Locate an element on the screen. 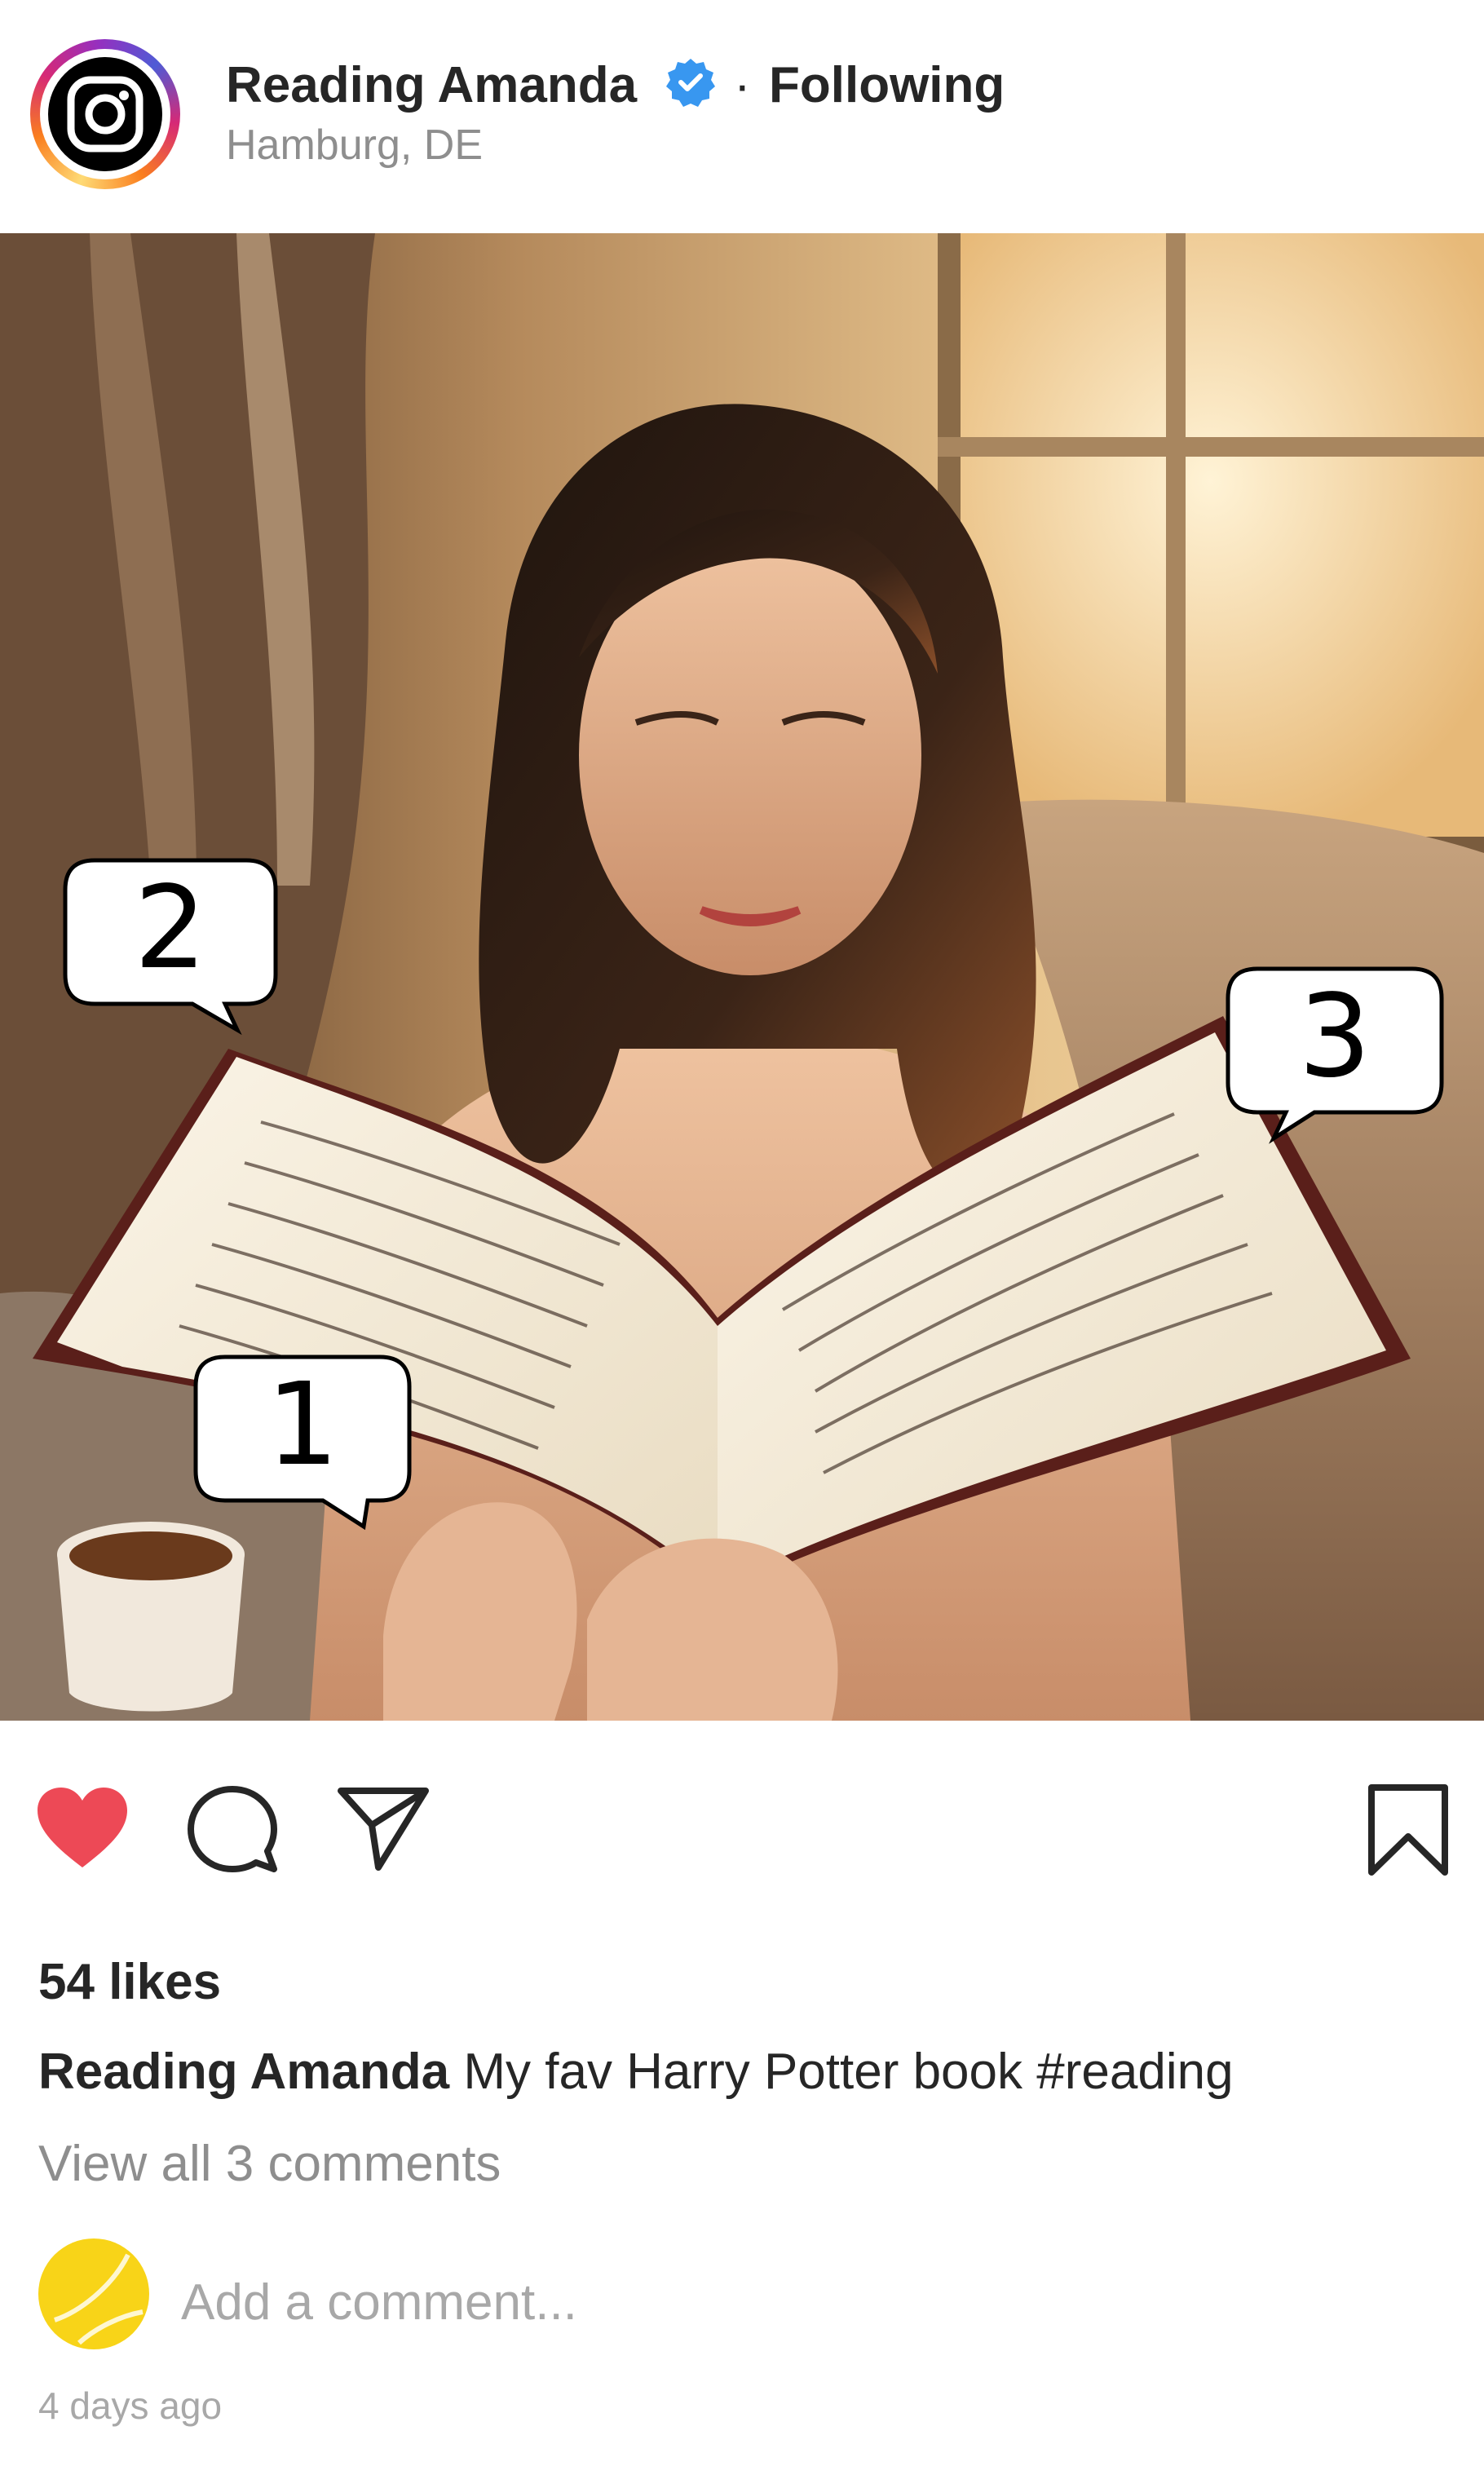 The image size is (1484, 2466). callout-2: 2 is located at coordinates (170, 949).